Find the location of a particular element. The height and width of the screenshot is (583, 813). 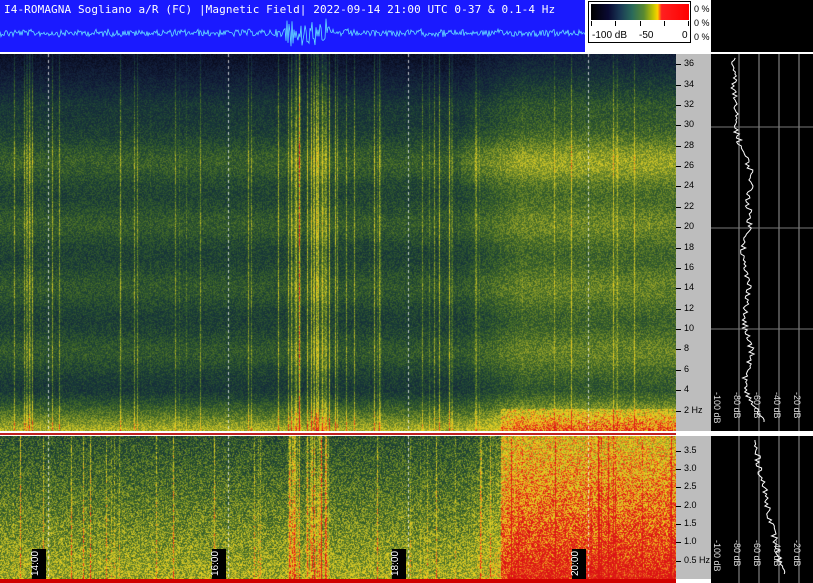

colorbar-ticks is located at coordinates (640, 24).